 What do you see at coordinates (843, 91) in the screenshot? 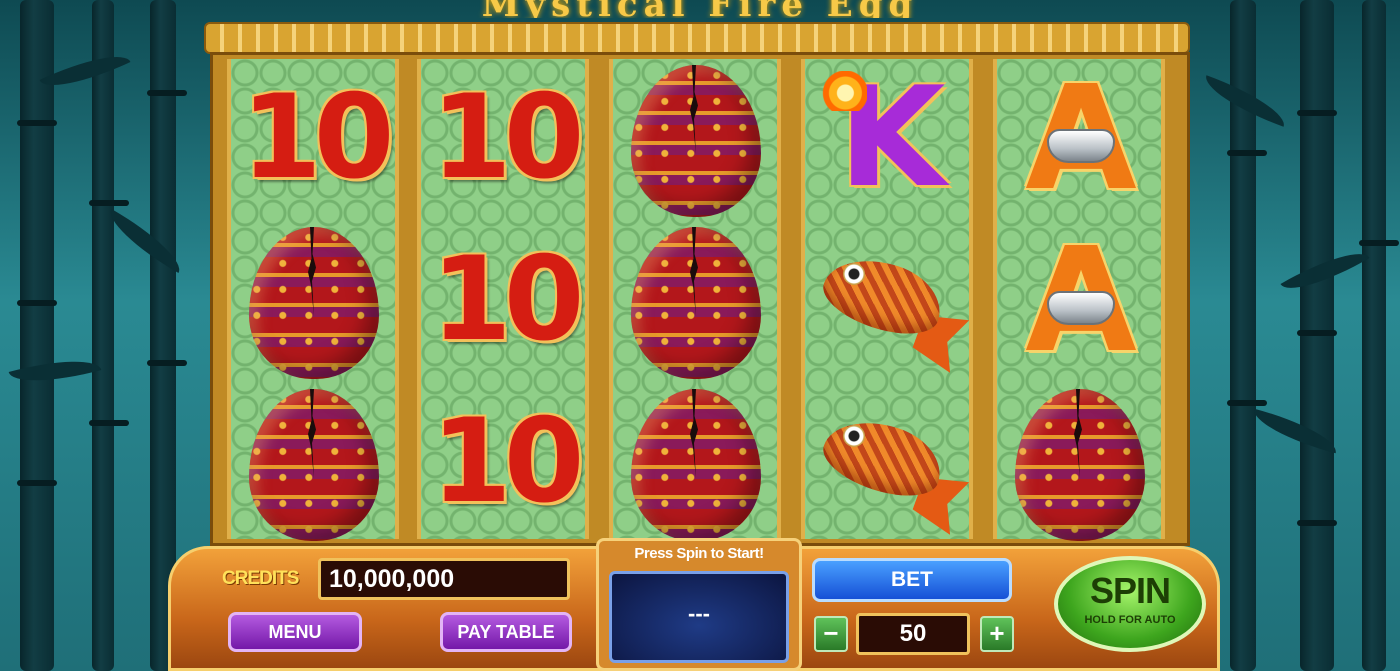
I see `fireball-icon` at bounding box center [843, 91].